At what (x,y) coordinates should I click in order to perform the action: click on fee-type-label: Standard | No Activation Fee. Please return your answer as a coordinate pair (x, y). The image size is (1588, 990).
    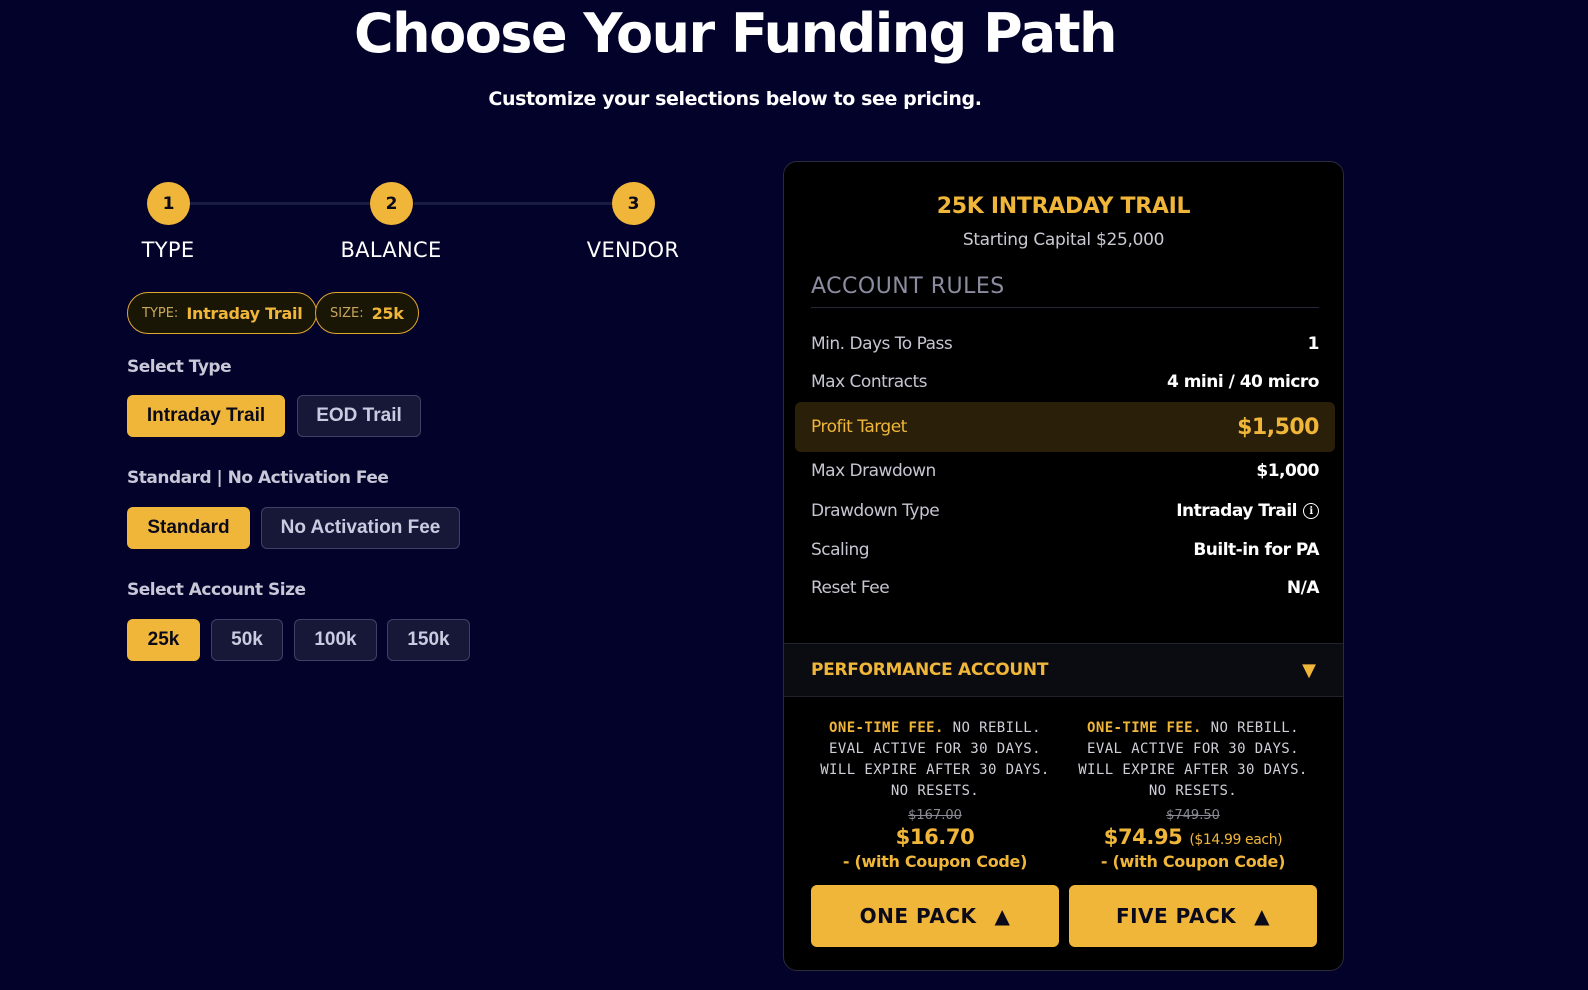
    Looking at the image, I should click on (258, 478).